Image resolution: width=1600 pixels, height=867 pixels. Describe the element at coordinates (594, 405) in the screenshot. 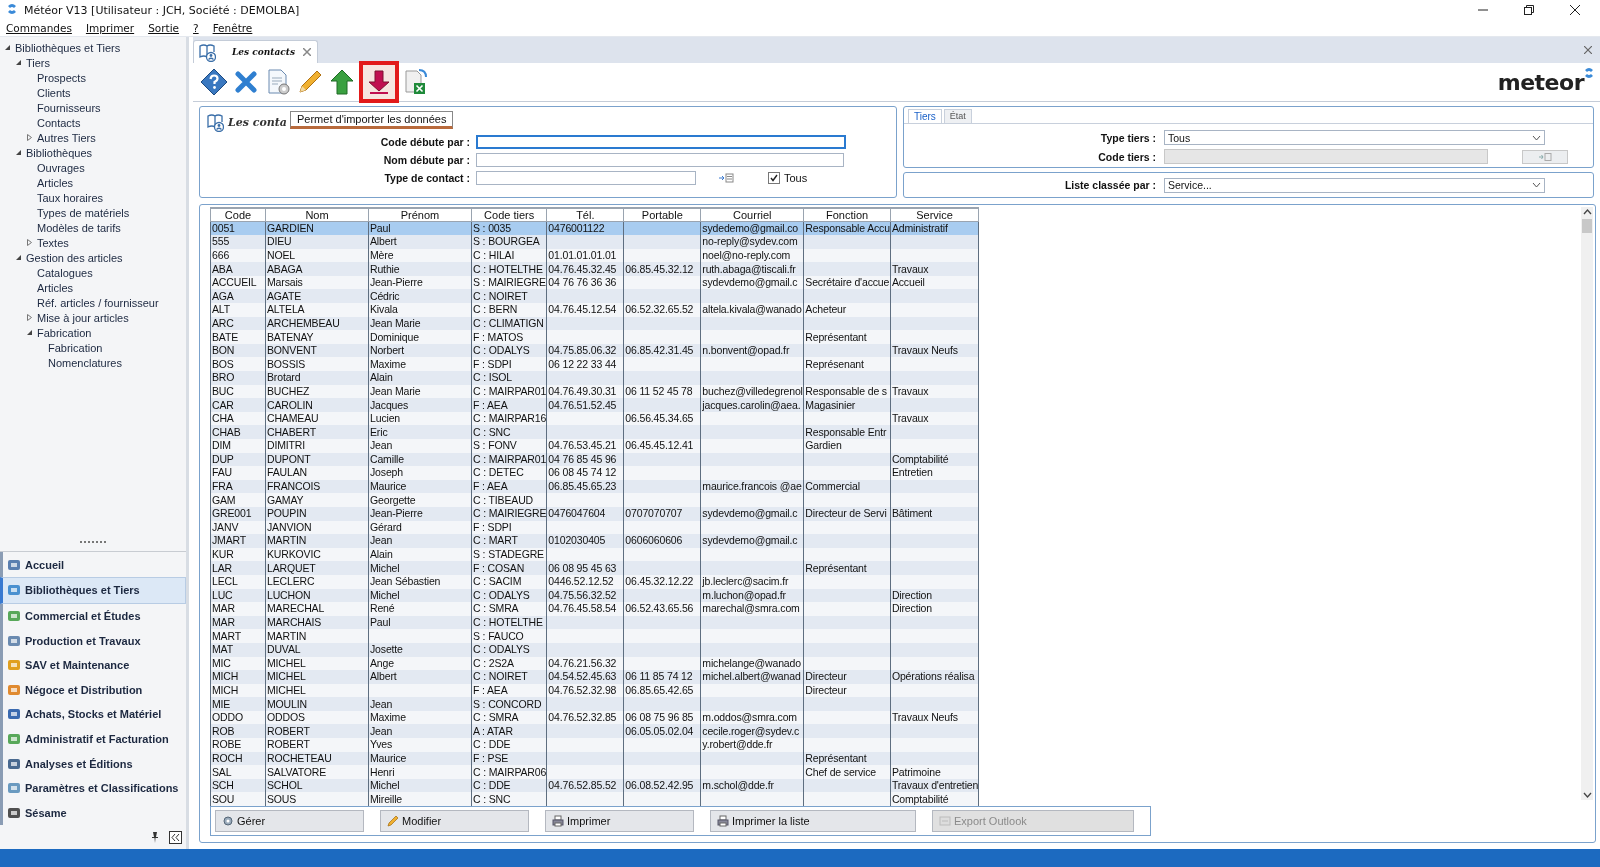

I see `table-row: CAR CAROLIN Jacques F : AEA 04.76.51.52.45 jacques.carolin@aea. Magasinier` at that location.